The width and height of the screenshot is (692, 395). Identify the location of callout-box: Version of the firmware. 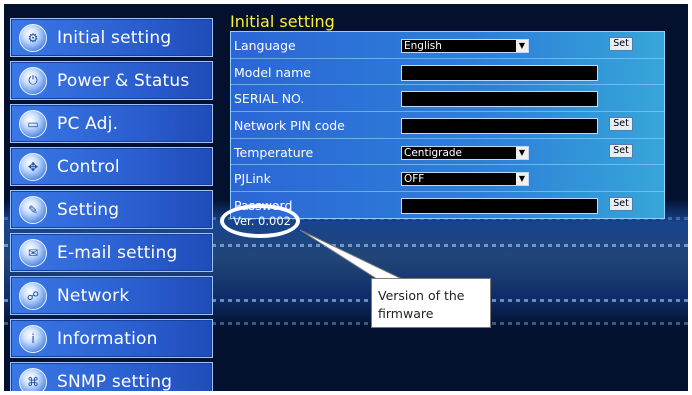
(431, 303).